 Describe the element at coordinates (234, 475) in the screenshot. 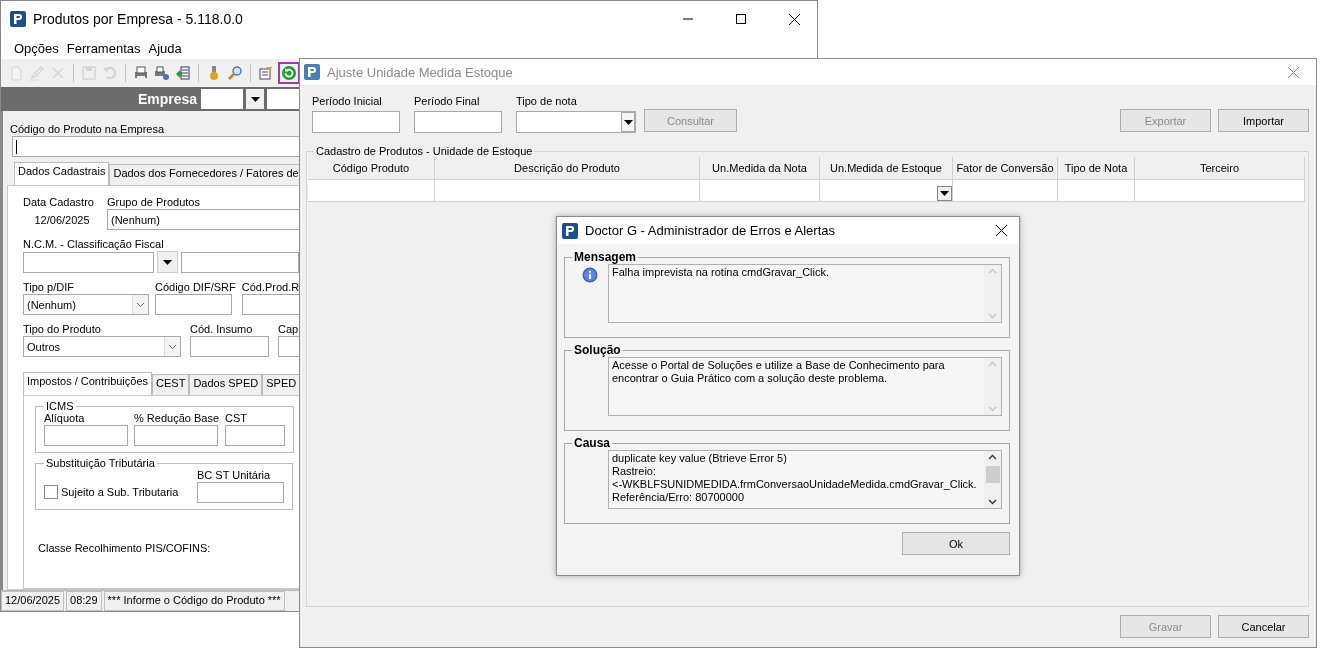

I see `field-label: BC ST Unitária` at that location.